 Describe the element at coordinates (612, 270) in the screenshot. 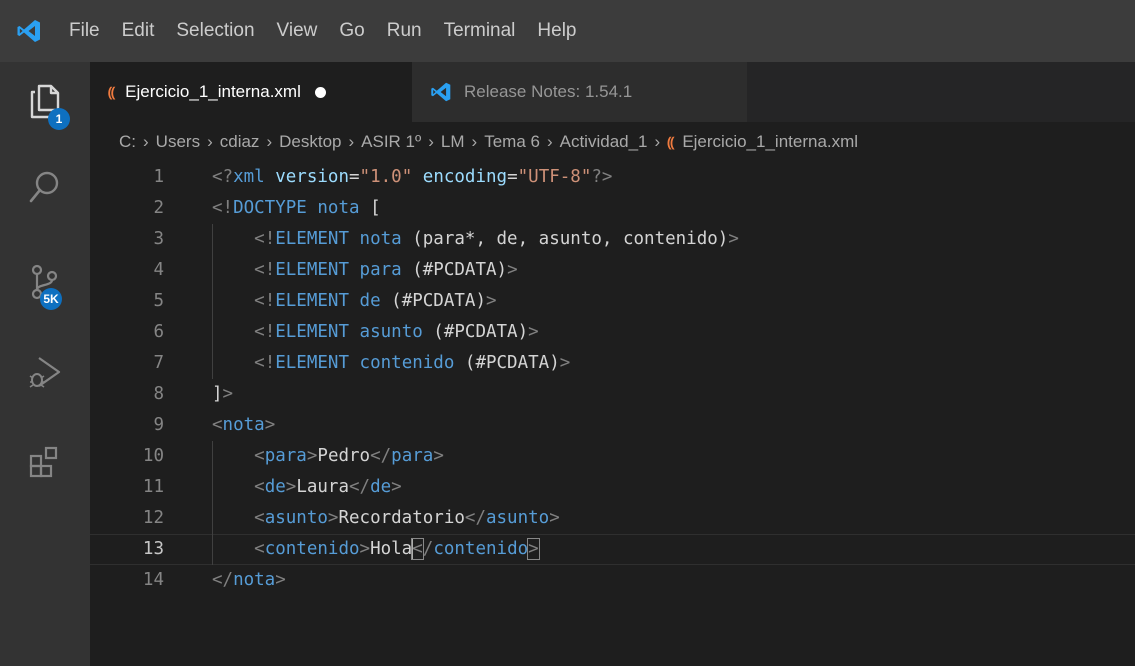

I see `code-line: 4 <!ELEMENT para (#PCDATA)>` at that location.